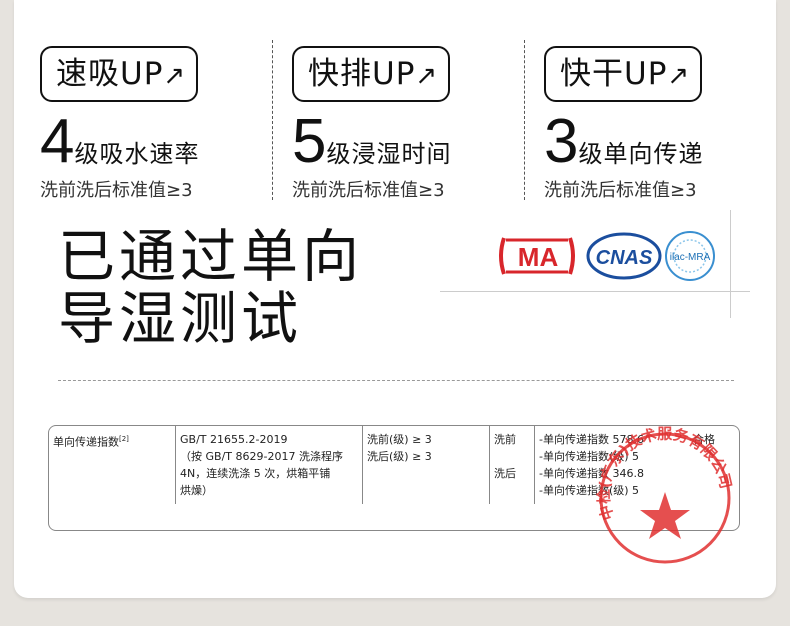 The image size is (790, 626). Describe the element at coordinates (389, 154) in the screenshot. I see `feature-metric-label: 级浸湿时间` at that location.